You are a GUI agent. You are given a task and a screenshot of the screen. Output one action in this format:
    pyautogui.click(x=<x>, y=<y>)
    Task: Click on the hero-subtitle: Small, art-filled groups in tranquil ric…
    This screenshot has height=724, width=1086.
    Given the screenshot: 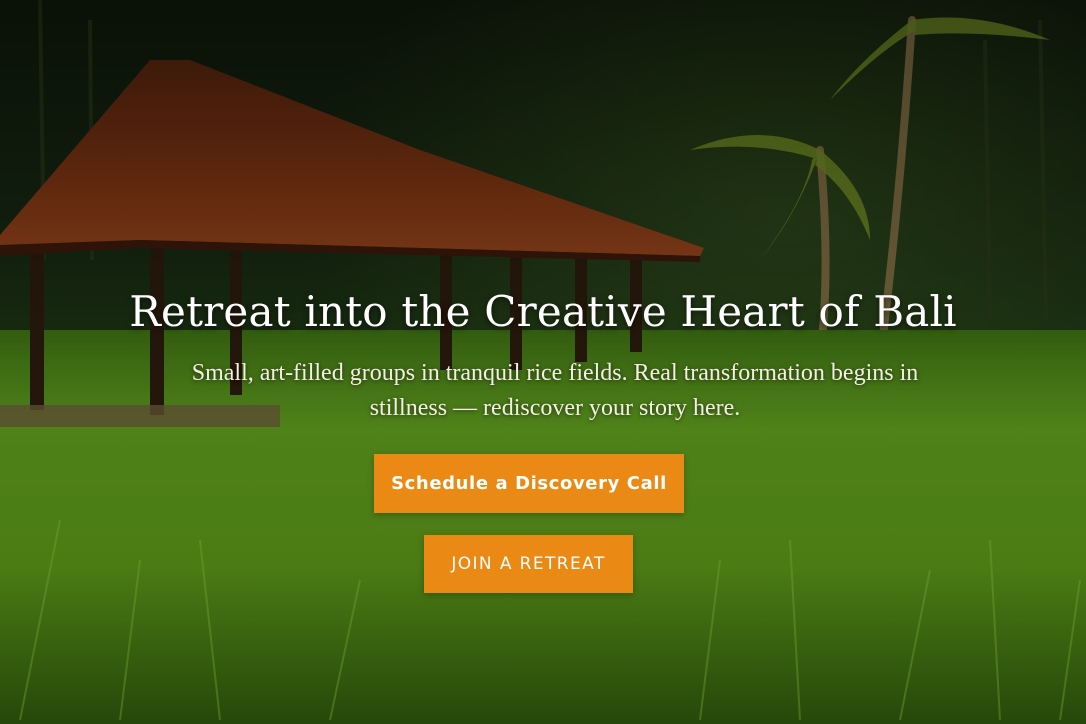 What is the action you would take?
    pyautogui.click(x=555, y=390)
    